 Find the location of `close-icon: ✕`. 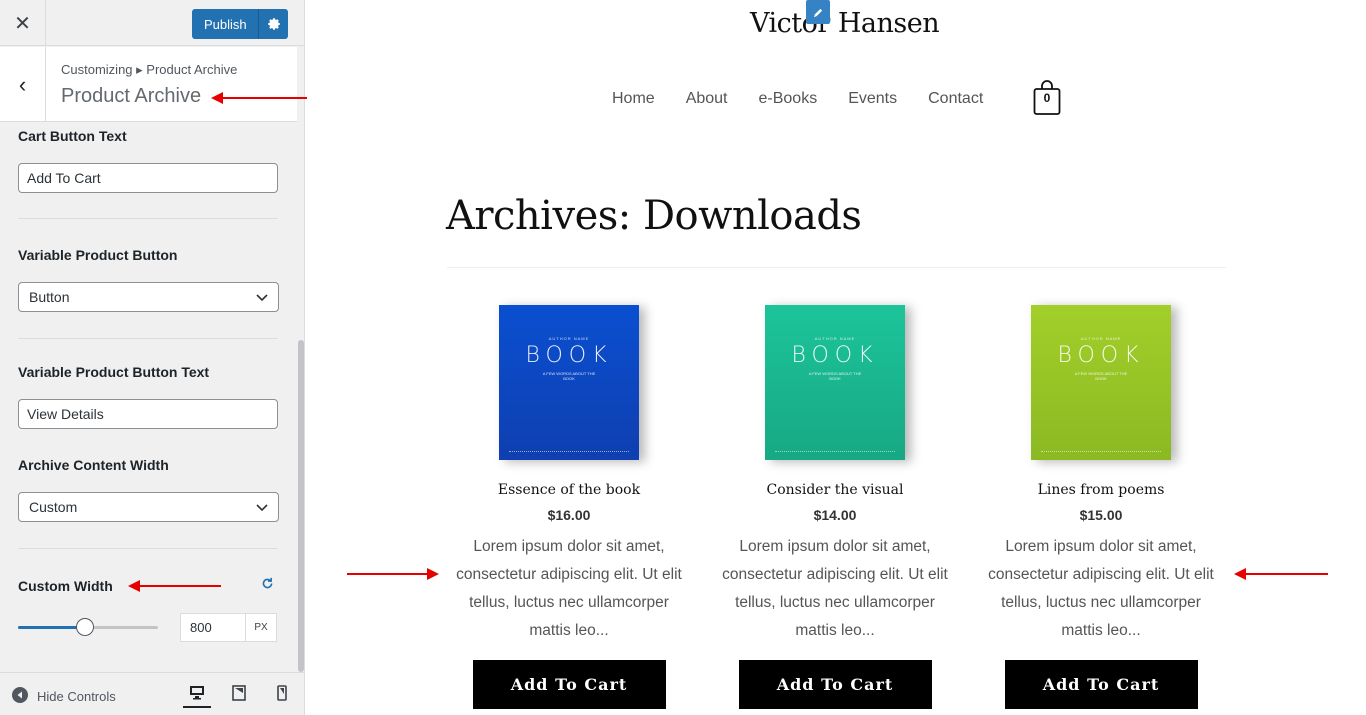

close-icon: ✕ is located at coordinates (22, 23).